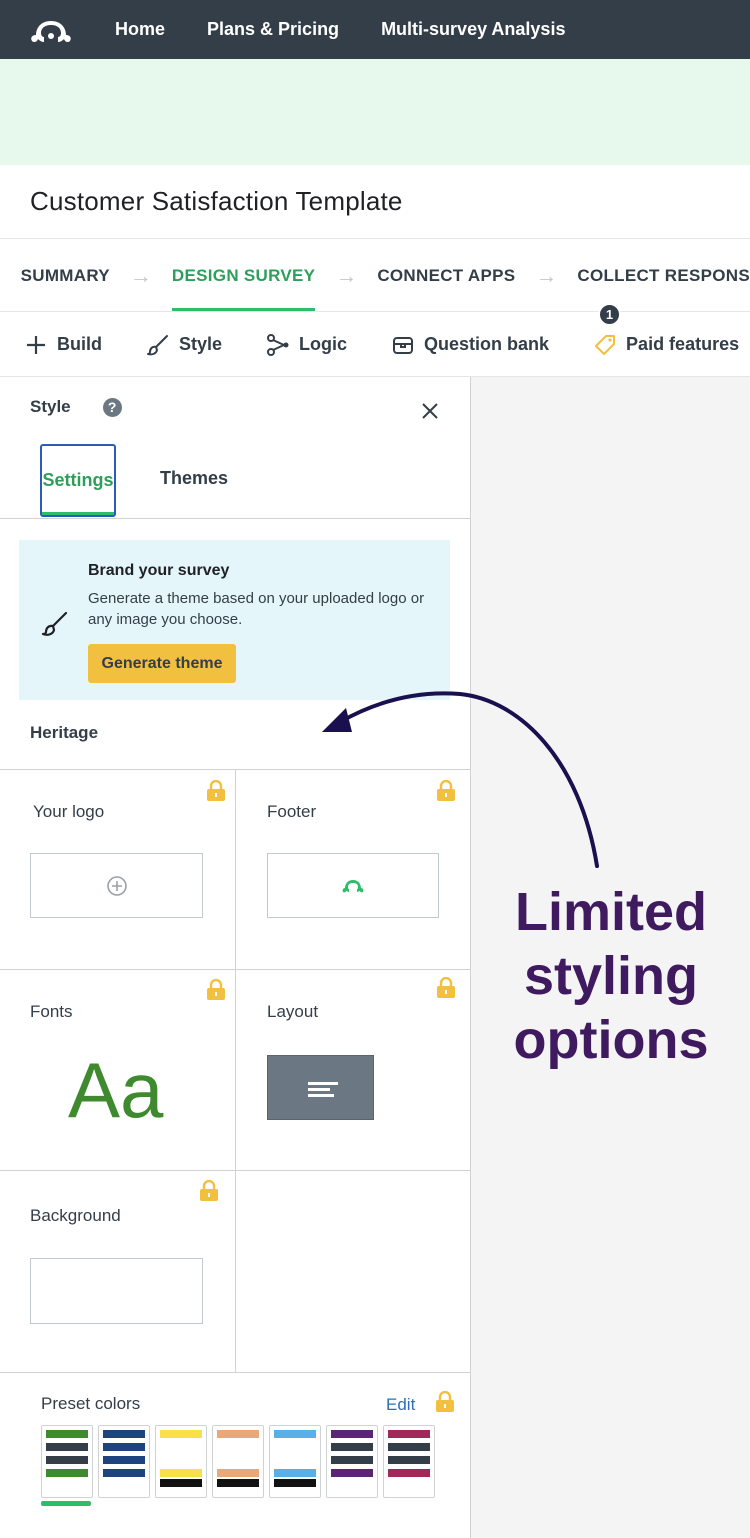 This screenshot has width=750, height=1538. What do you see at coordinates (115, 1090) in the screenshot?
I see `font-sample: Aa` at bounding box center [115, 1090].